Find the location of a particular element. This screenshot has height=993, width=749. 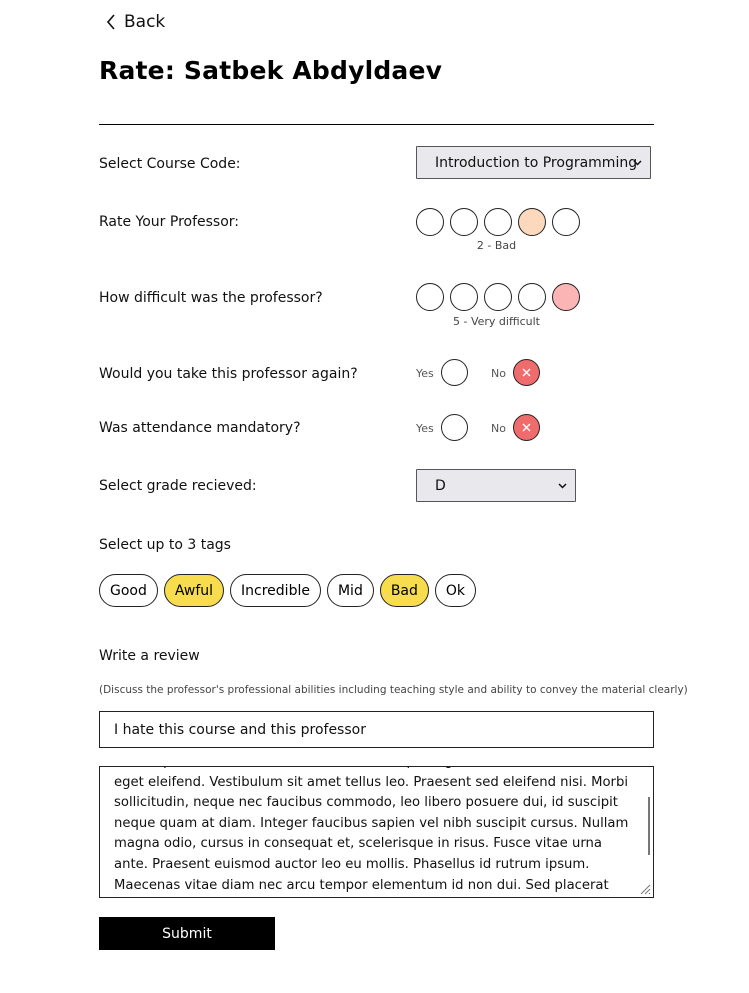

take-again-yes-label: Yes is located at coordinates (425, 373).